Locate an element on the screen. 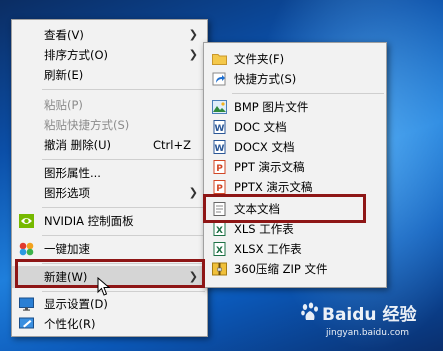 This screenshot has height=351, width=443. menu-item-label: 刷新(E) is located at coordinates (64, 75).